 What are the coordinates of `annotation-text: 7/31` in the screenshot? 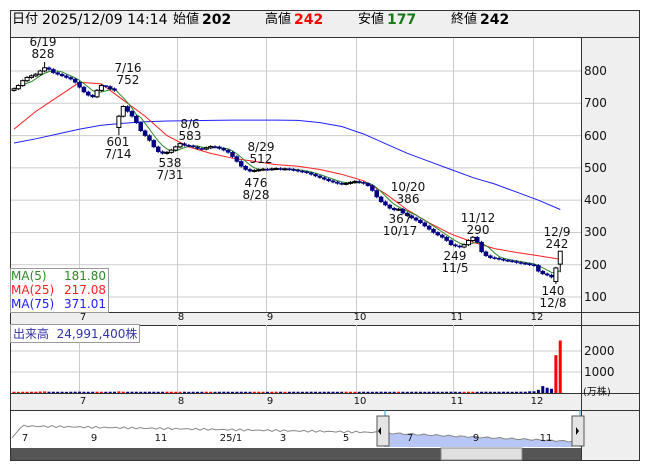 It's located at (170, 175).